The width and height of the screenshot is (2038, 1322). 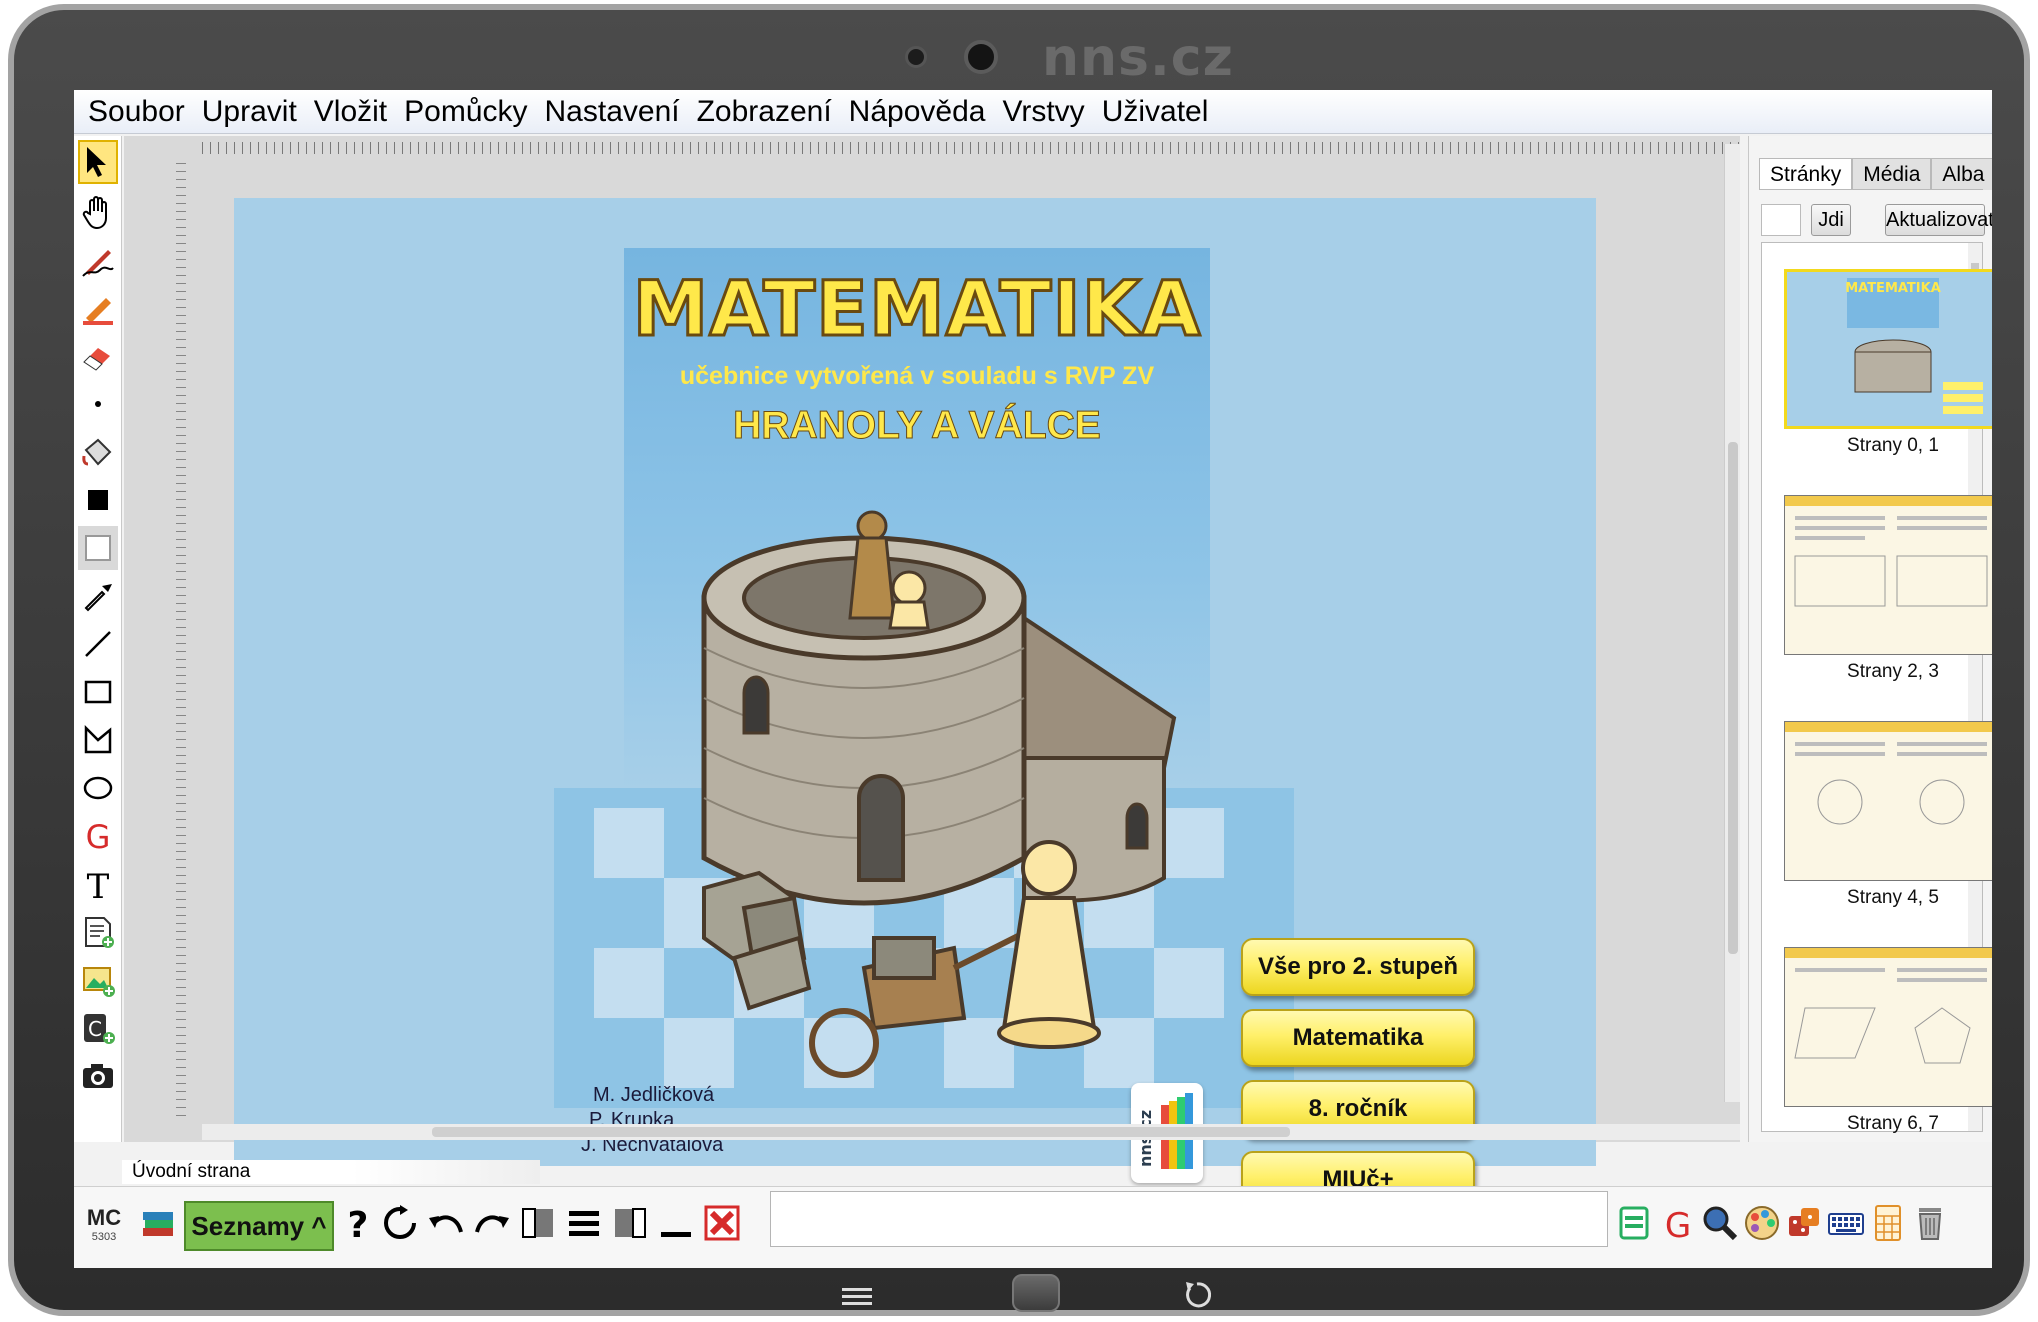 I want to click on device-brand: nns.cz, so click(x=1138, y=58).